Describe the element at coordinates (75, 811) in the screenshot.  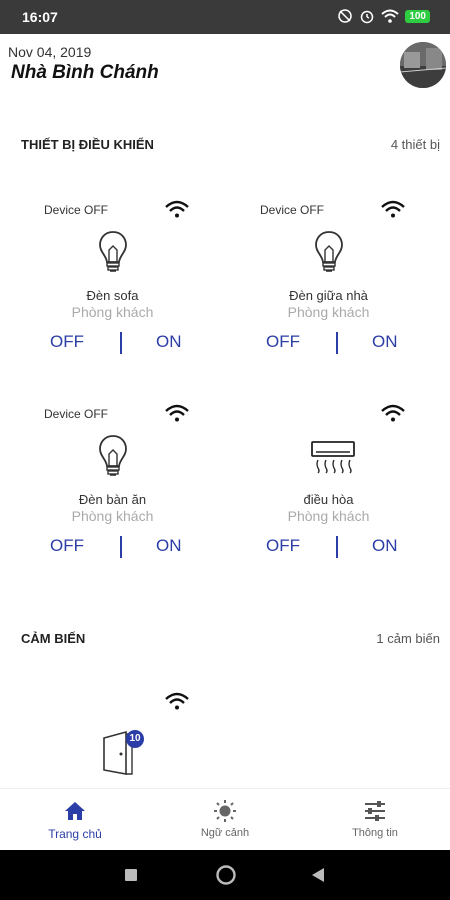
I see `home-icon` at that location.